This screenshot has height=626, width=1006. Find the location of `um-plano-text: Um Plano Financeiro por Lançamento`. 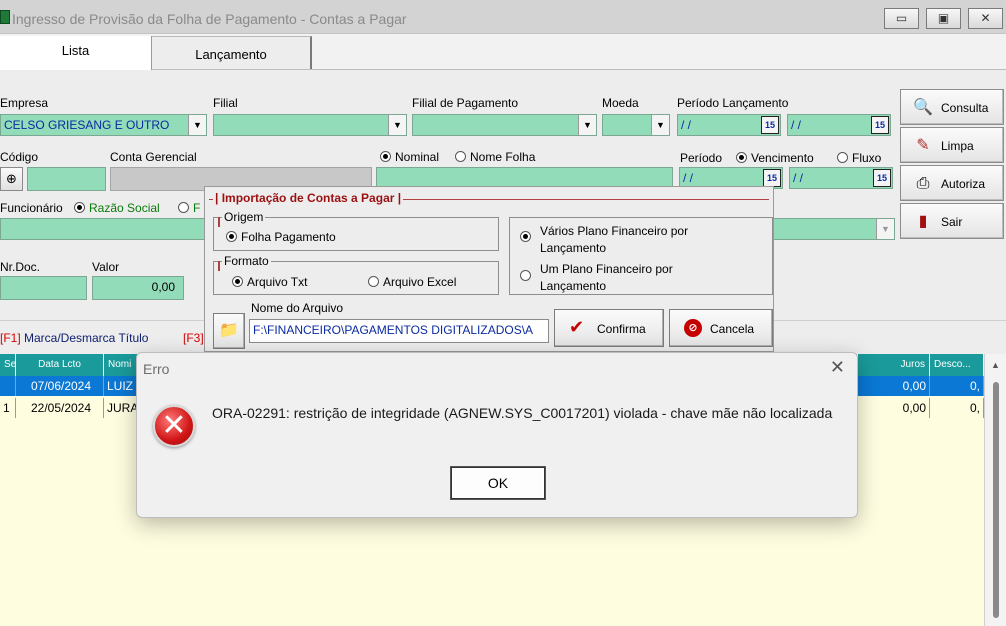

um-plano-text: Um Plano Financeiro por Lançamento is located at coordinates (606, 278).